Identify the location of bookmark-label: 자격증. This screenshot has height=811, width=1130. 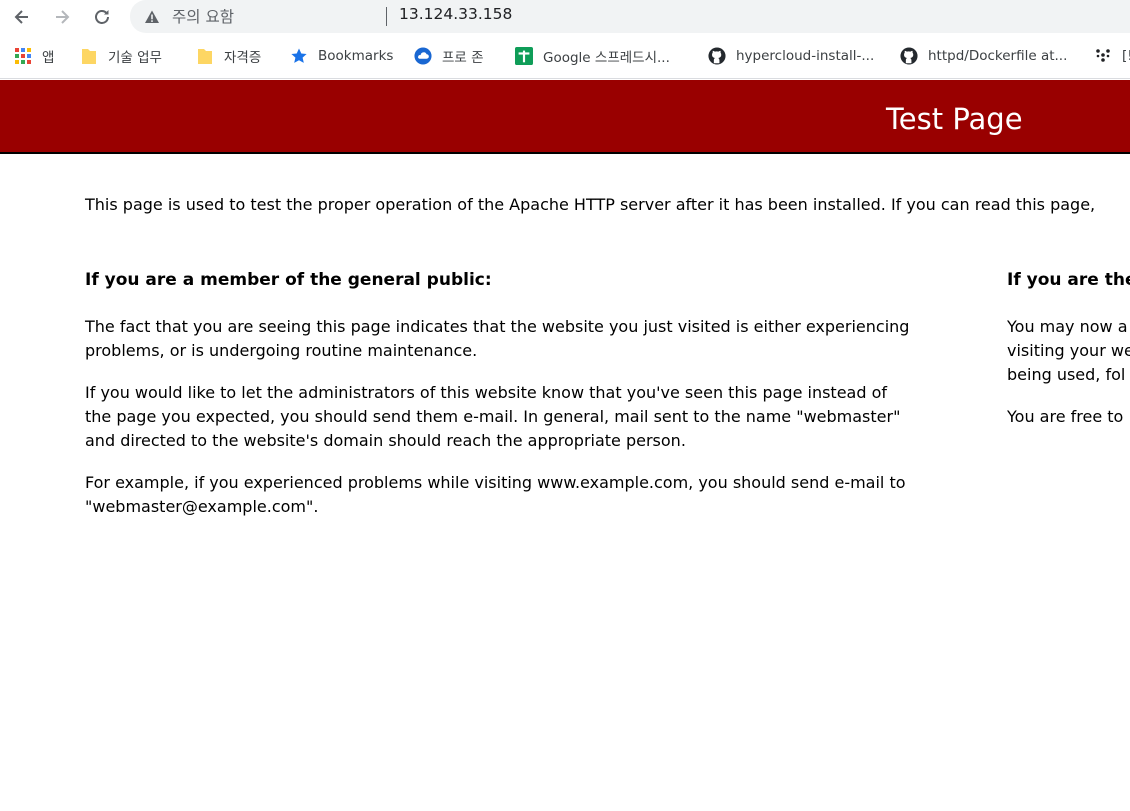
(243, 58).